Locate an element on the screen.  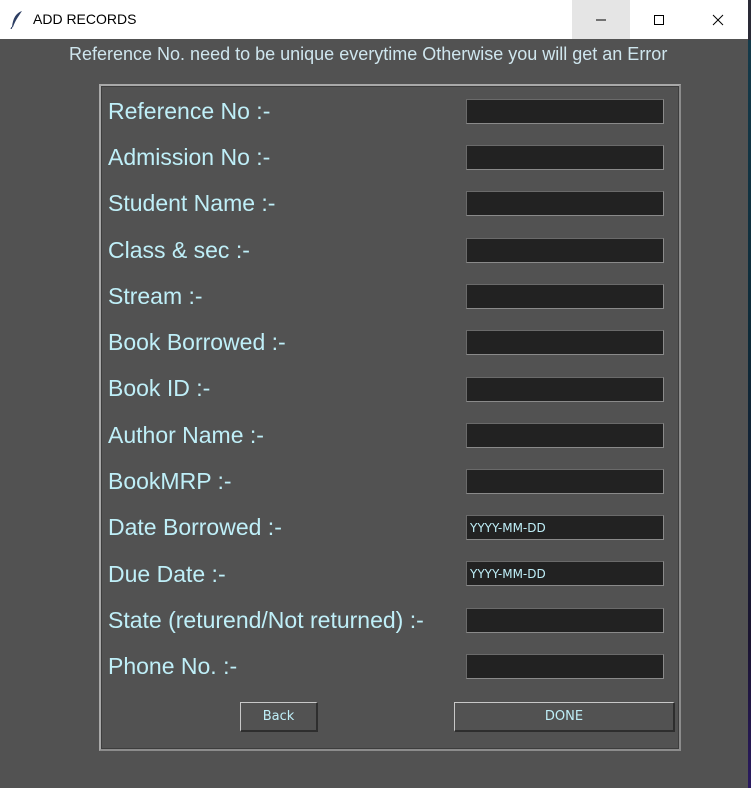
back-button: Back is located at coordinates (279, 717).